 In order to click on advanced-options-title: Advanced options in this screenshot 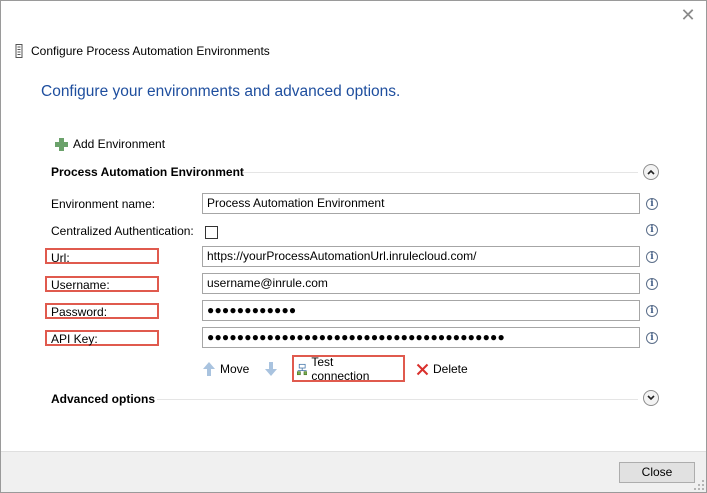, I will do `click(103, 399)`.